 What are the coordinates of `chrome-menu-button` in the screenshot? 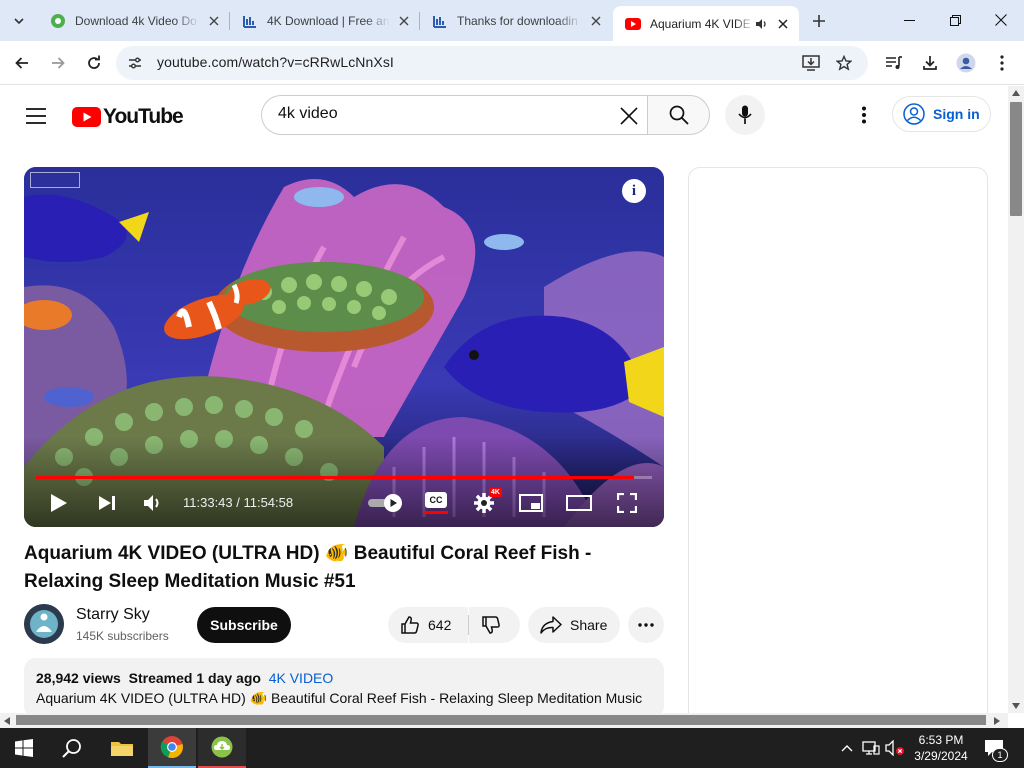 It's located at (1002, 63).